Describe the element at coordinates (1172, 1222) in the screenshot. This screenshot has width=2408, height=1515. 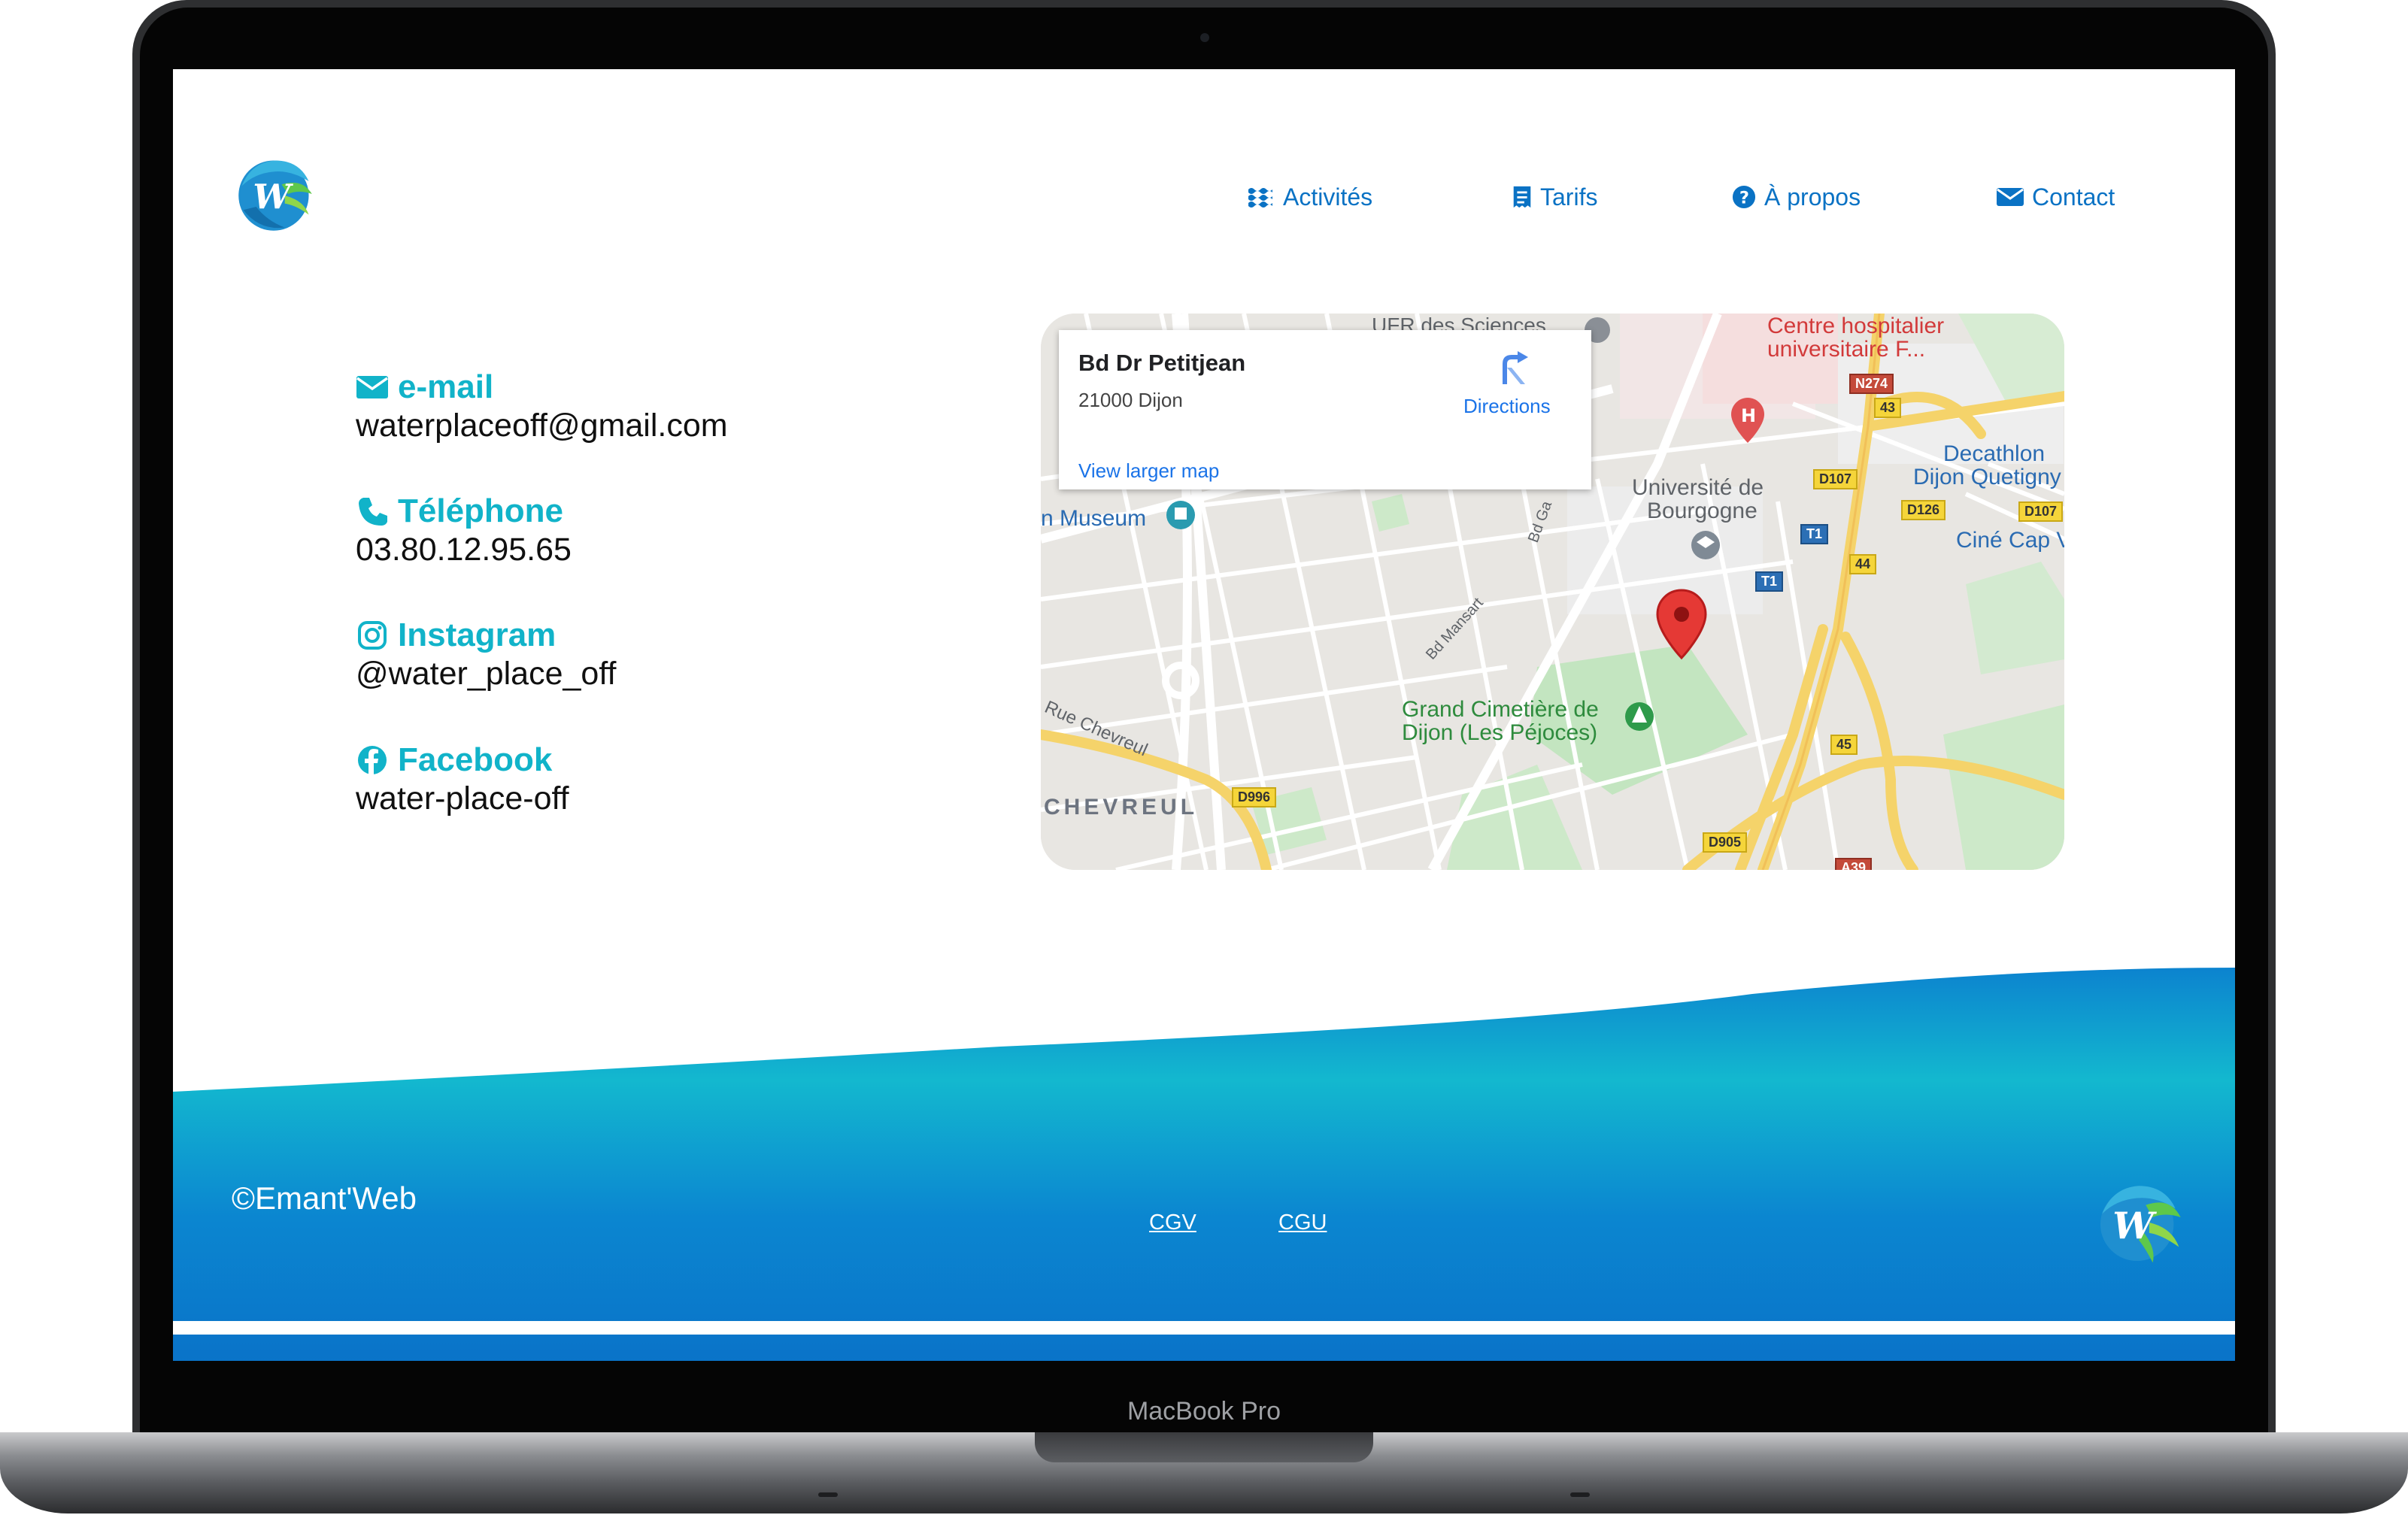
I see `cgv-link: CGV` at that location.